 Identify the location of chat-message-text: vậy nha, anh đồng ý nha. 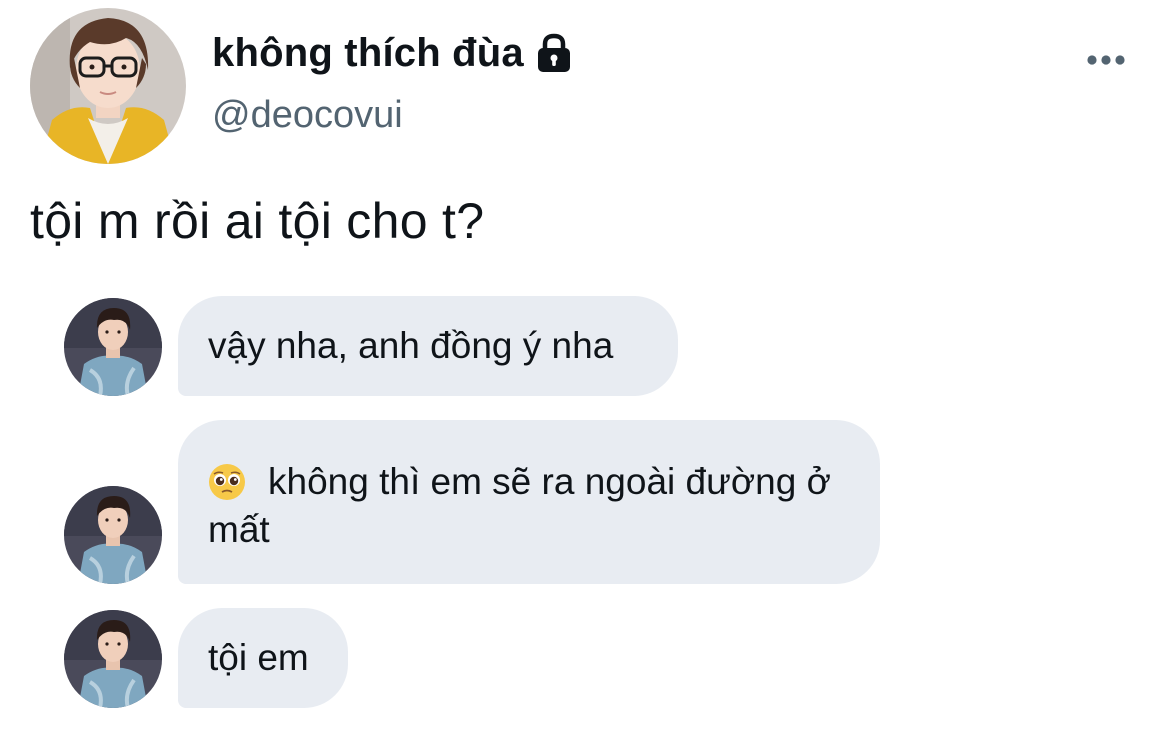
(411, 345).